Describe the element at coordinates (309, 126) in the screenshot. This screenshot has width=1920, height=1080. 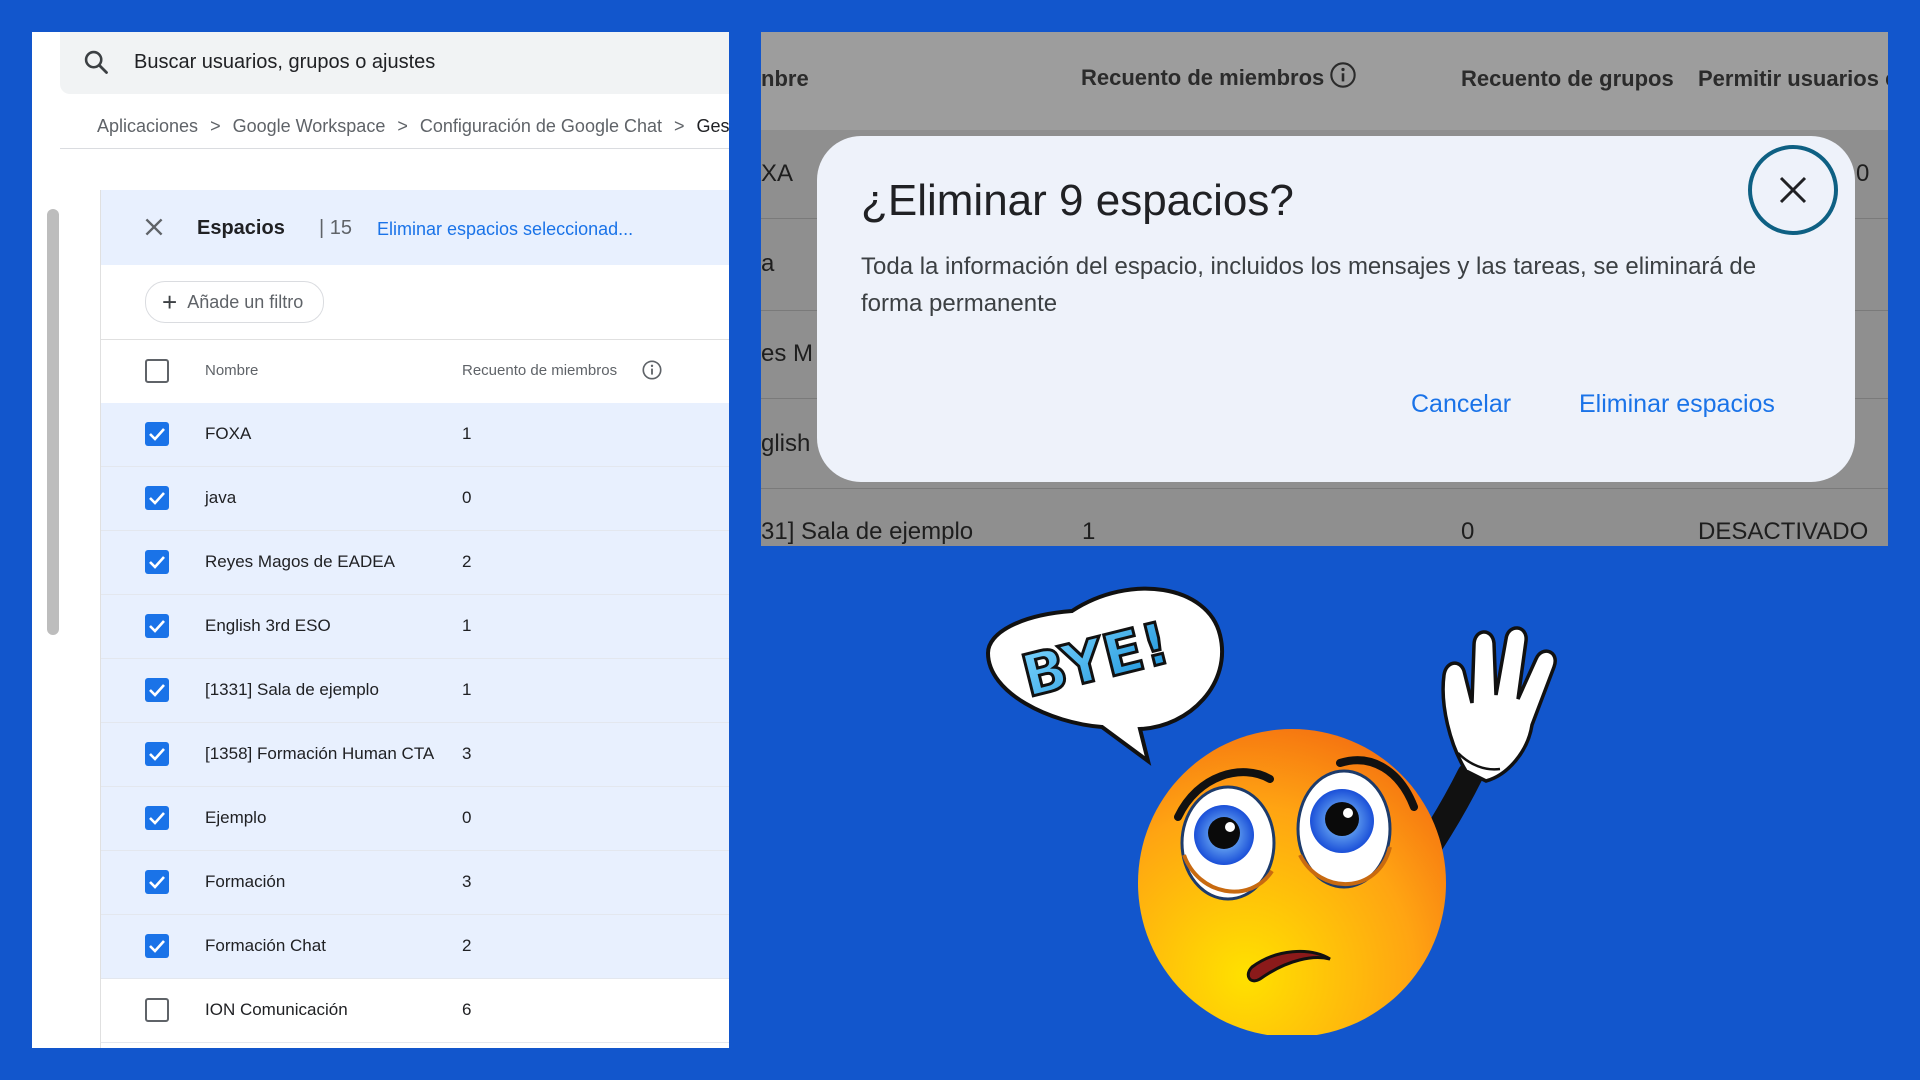
I see `breadcrumb-item-workspace: Google Workspace` at that location.